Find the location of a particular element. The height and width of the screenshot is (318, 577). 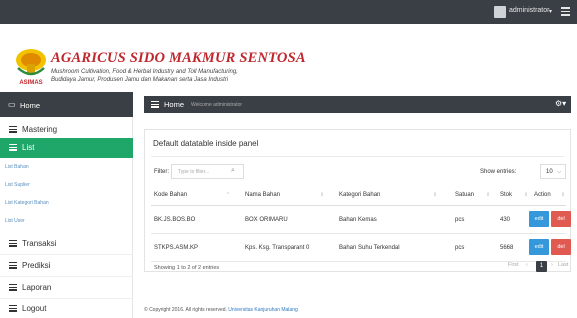

column-header-satuan: Satuan is located at coordinates (464, 195).